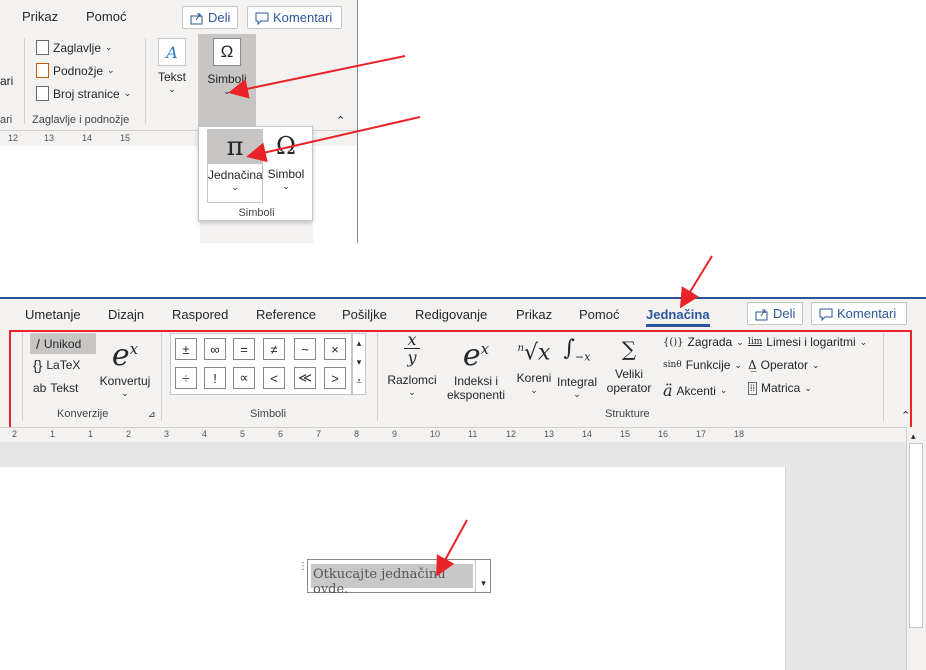 Image resolution: width=926 pixels, height=670 pixels. Describe the element at coordinates (303, 568) in the screenshot. I see `drag-handle-icon: ⋮` at that location.